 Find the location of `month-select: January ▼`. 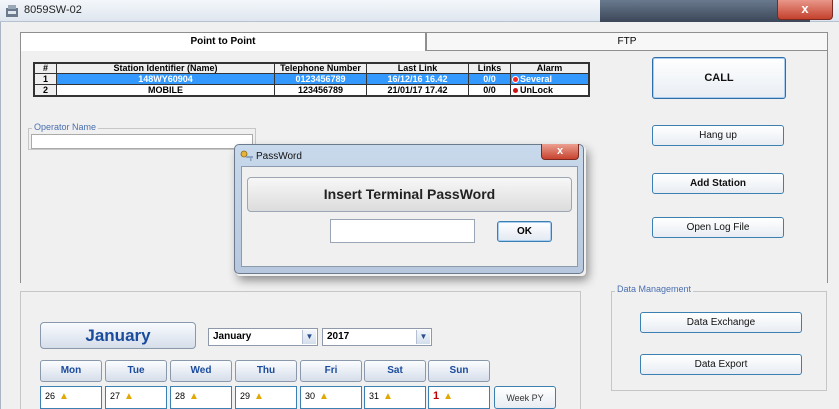

month-select: January ▼ is located at coordinates (263, 337).